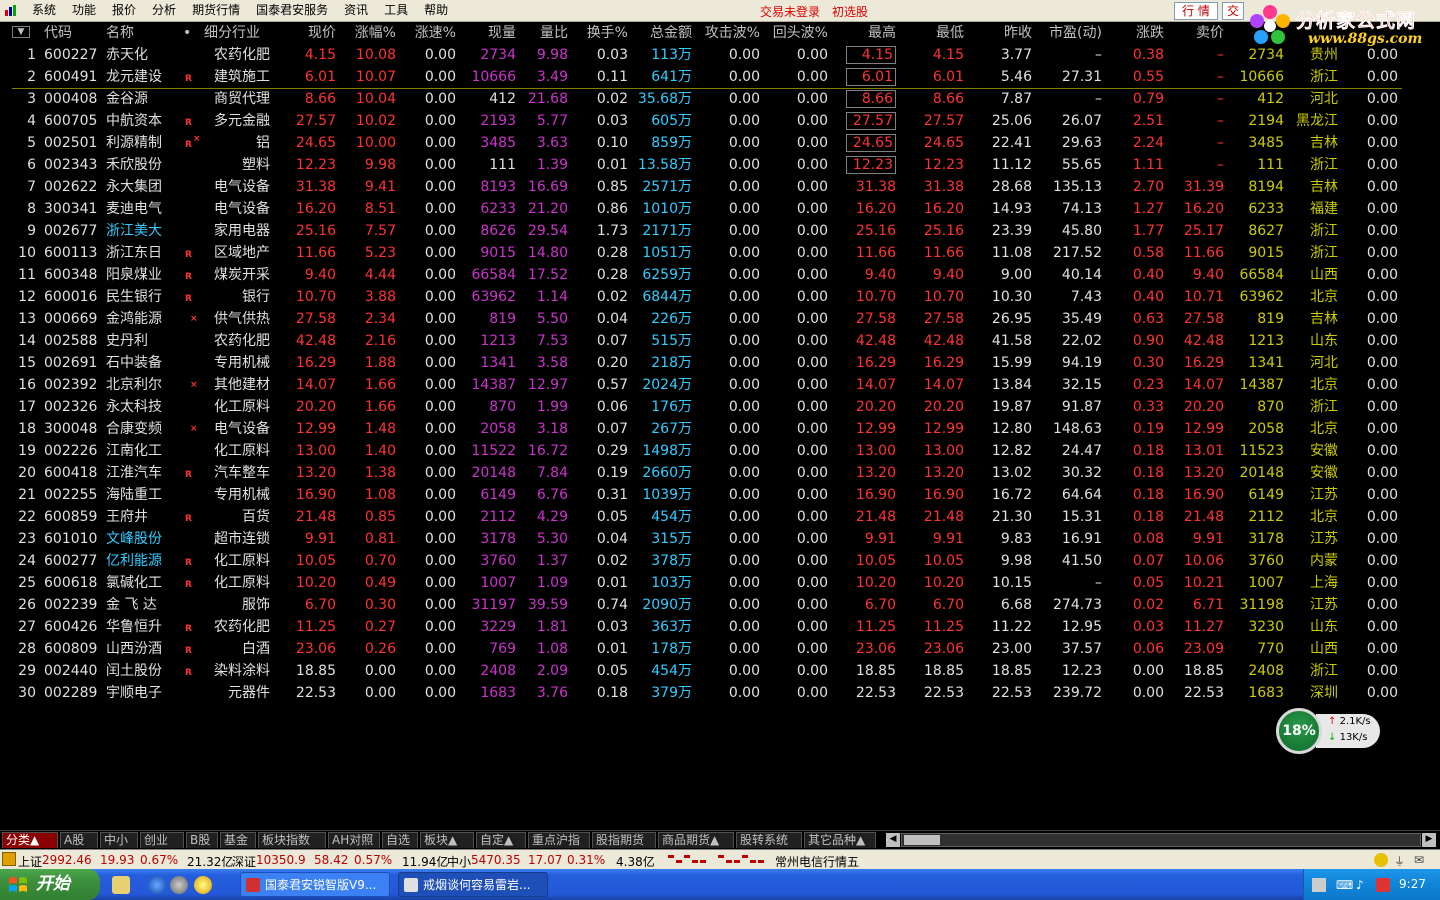 The width and height of the screenshot is (1440, 900). What do you see at coordinates (850, 11) in the screenshot?
I see `initial-pick-link: 初选股` at bounding box center [850, 11].